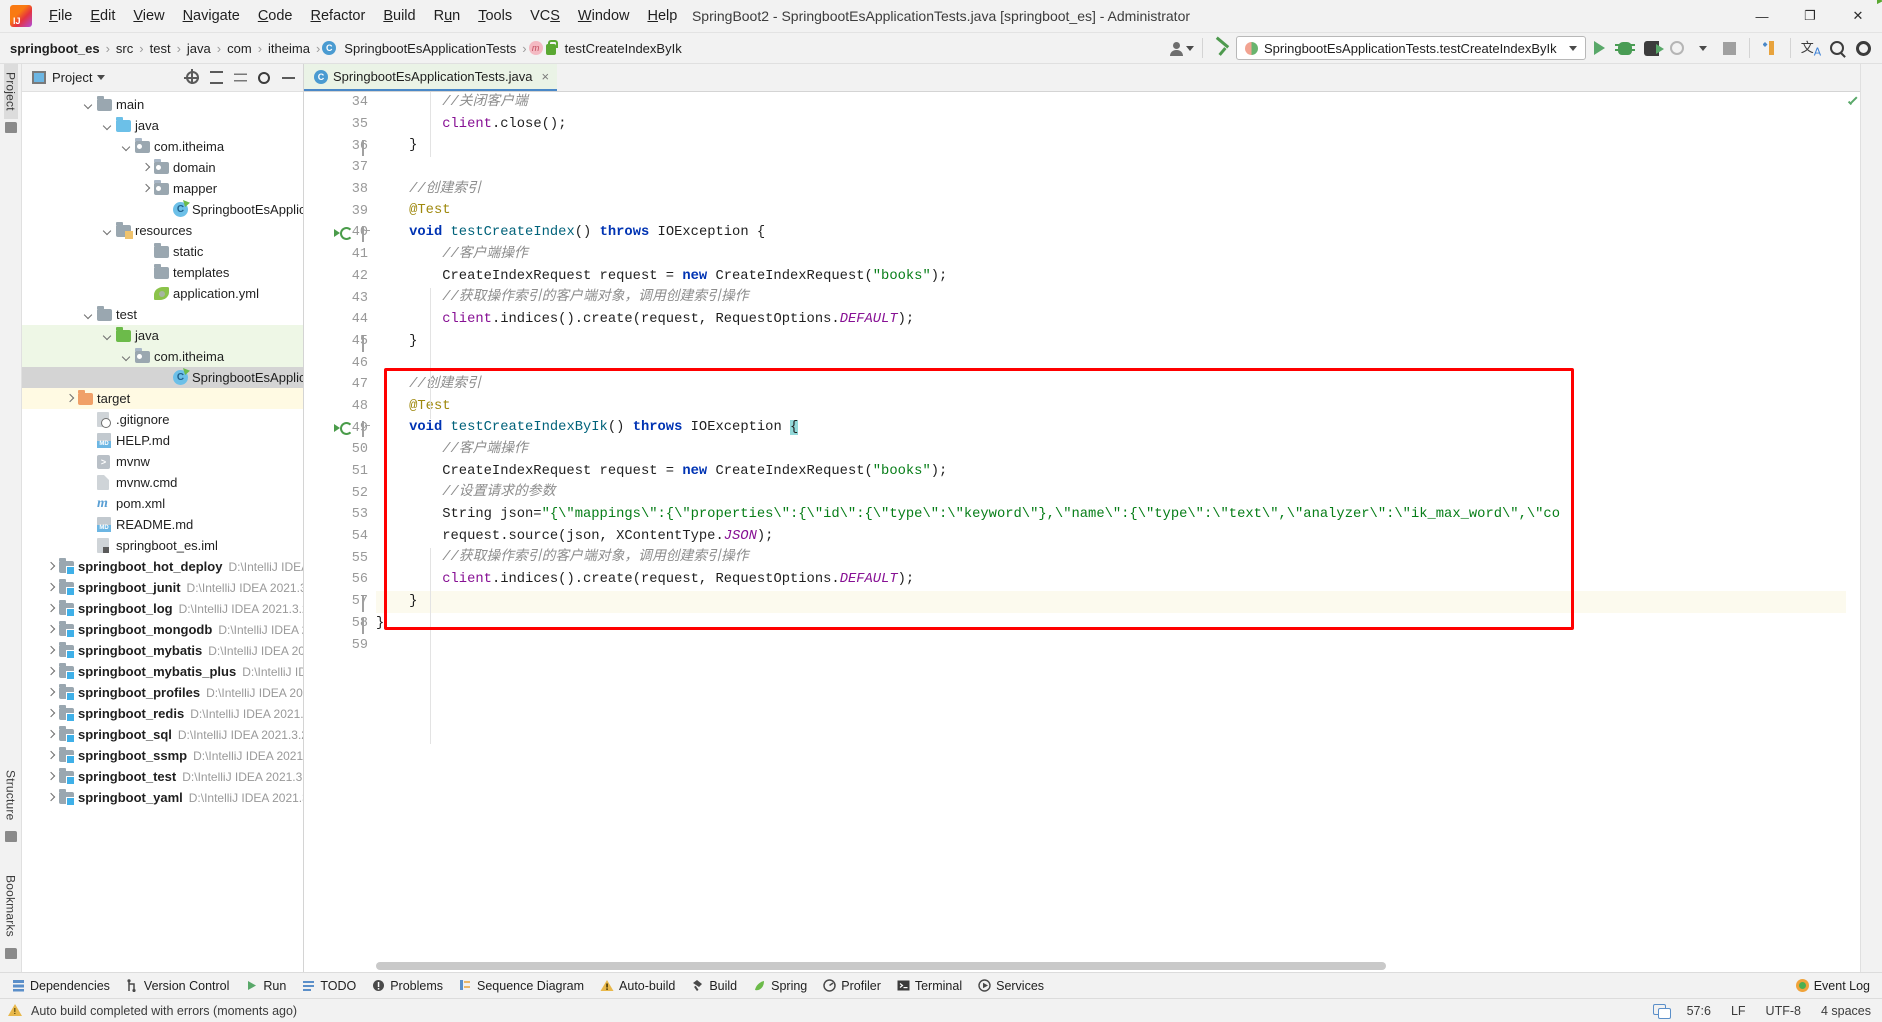  I want to click on tree-node: mvnw.cmd, so click(162, 482).